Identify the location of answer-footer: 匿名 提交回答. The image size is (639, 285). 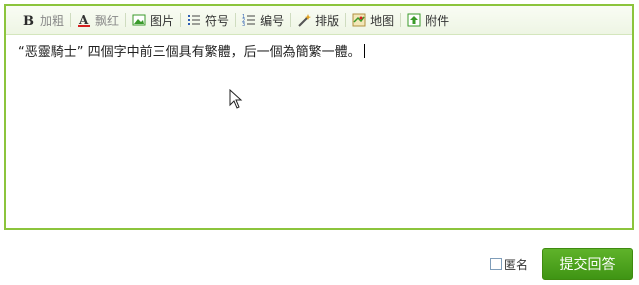
(561, 264).